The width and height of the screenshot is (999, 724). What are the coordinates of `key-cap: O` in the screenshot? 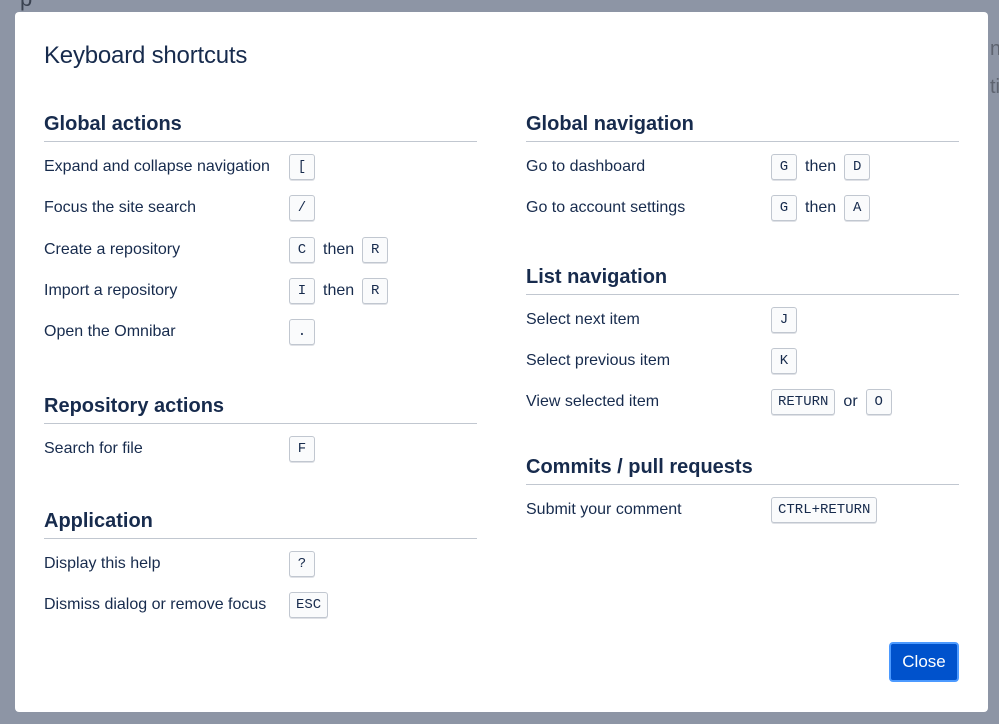 It's located at (878, 402).